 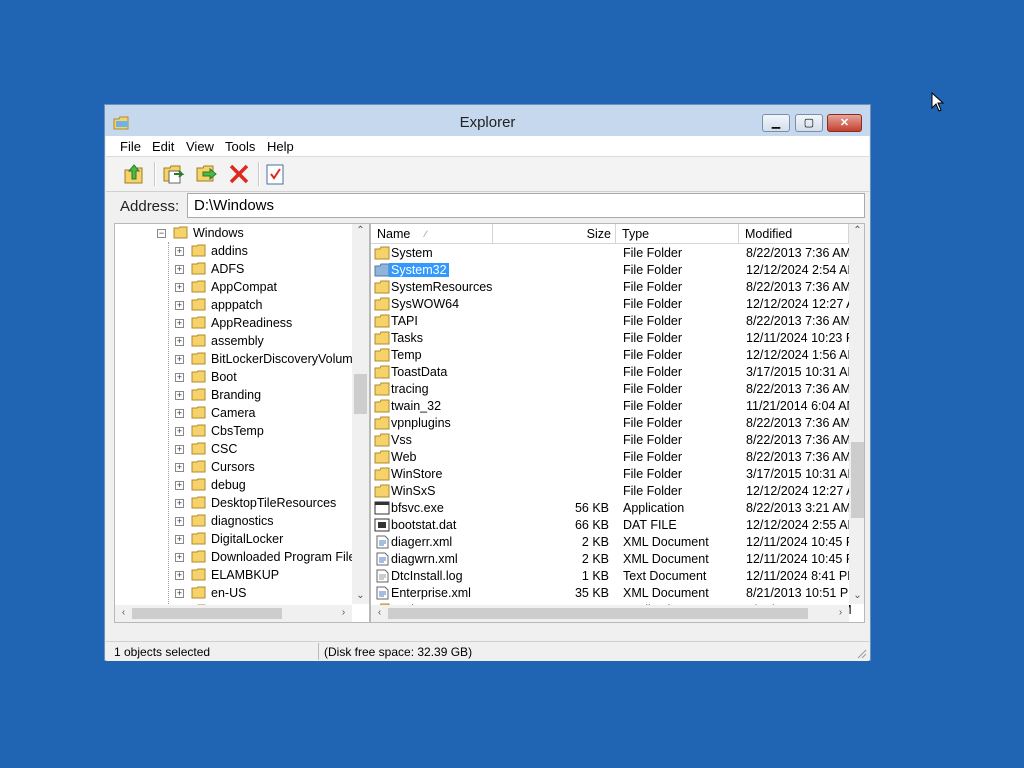 I want to click on column-header-name: Name ⁄, so click(x=432, y=234).